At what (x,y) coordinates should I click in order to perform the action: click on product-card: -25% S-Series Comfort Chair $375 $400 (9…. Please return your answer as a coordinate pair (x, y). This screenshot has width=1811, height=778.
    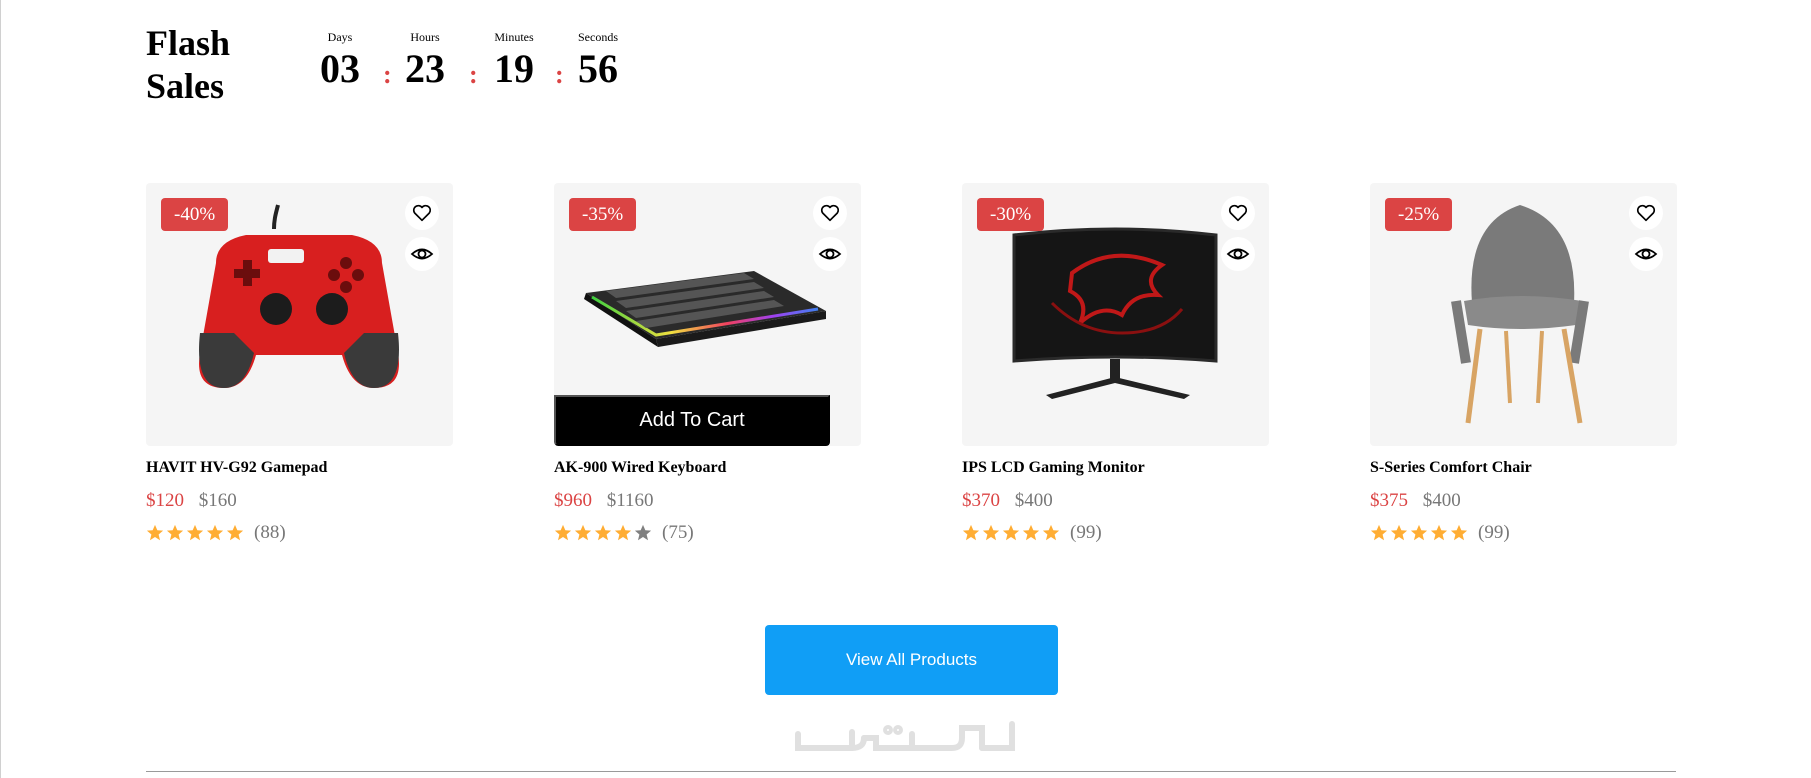
    Looking at the image, I should click on (1523, 363).